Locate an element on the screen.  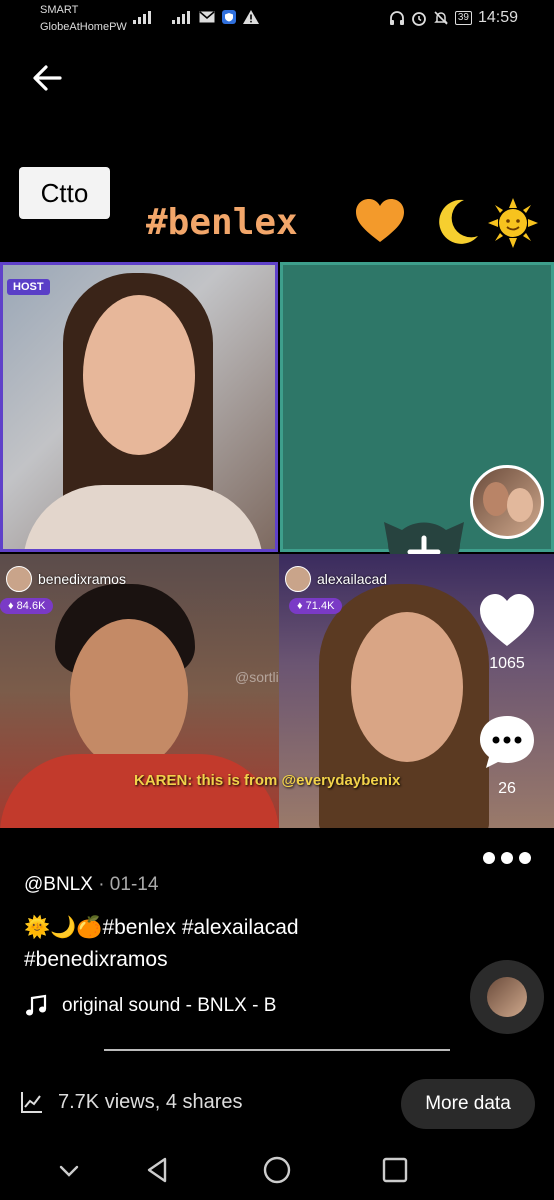
warning-icon is located at coordinates (251, 17).